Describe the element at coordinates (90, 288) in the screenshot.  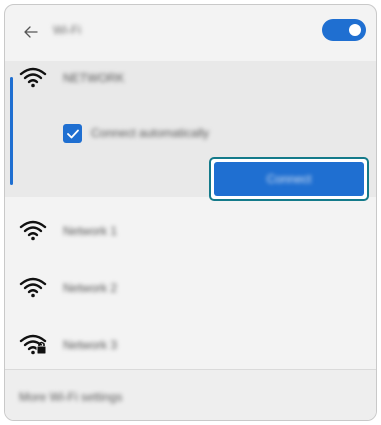
I see `network-name: Network 2` at that location.